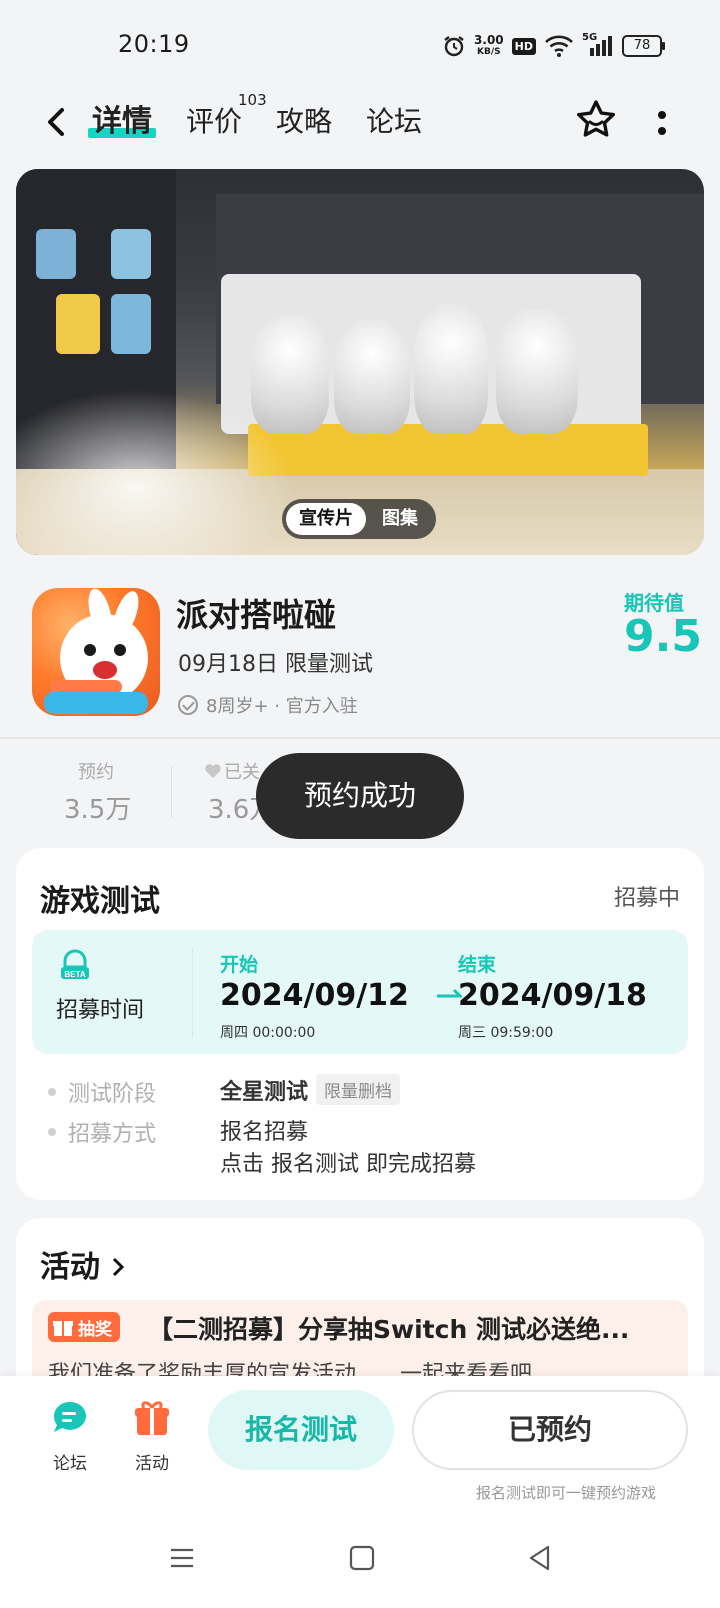 The height and width of the screenshot is (1608, 720). Describe the element at coordinates (304, 122) in the screenshot. I see `tab-guides: 攻略` at that location.